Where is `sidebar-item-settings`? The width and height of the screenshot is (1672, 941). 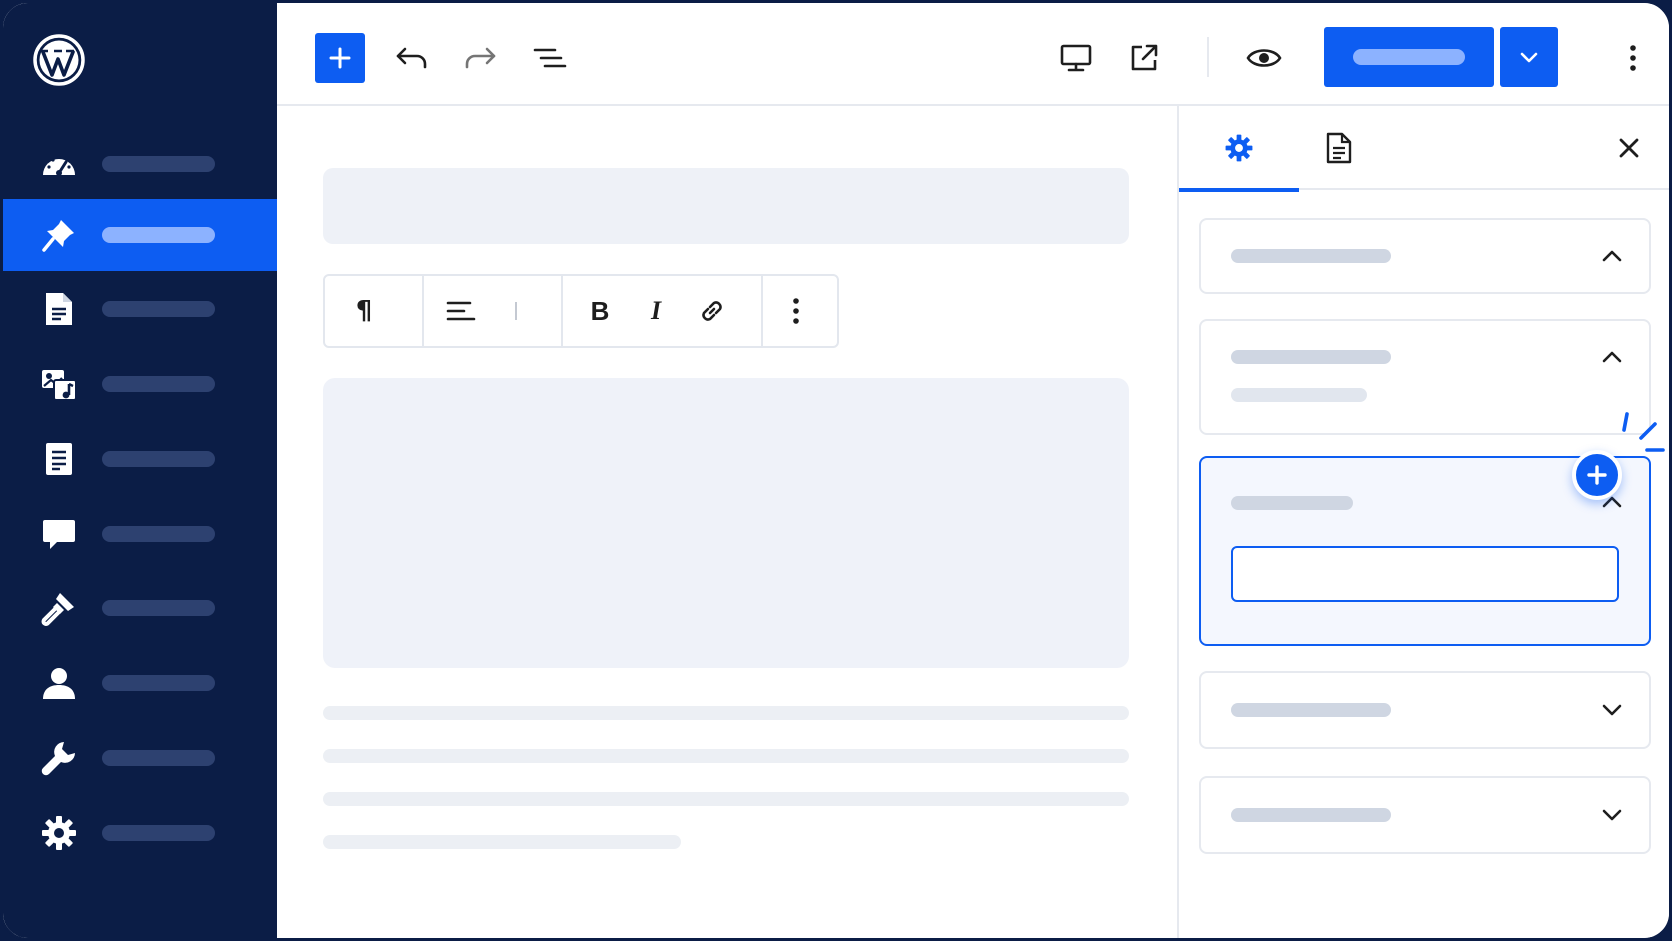
sidebar-item-settings is located at coordinates (140, 833).